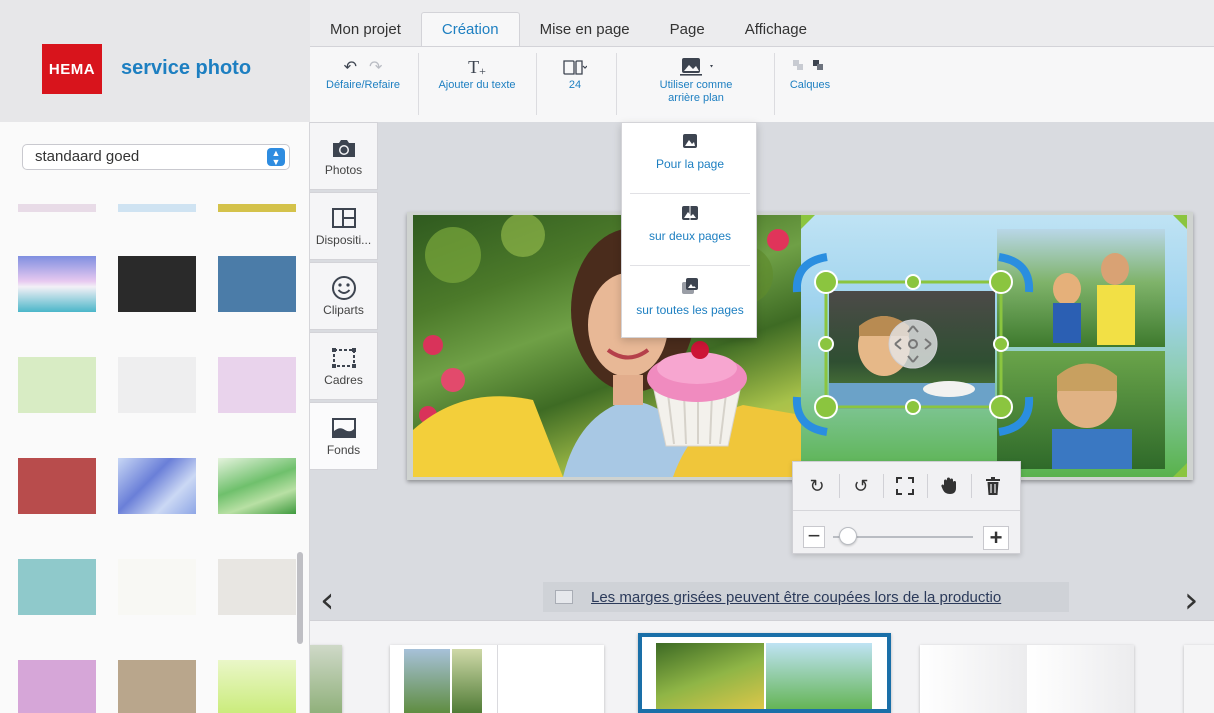  I want to click on rotate-counterclockwise-icon: ↺, so click(861, 486).